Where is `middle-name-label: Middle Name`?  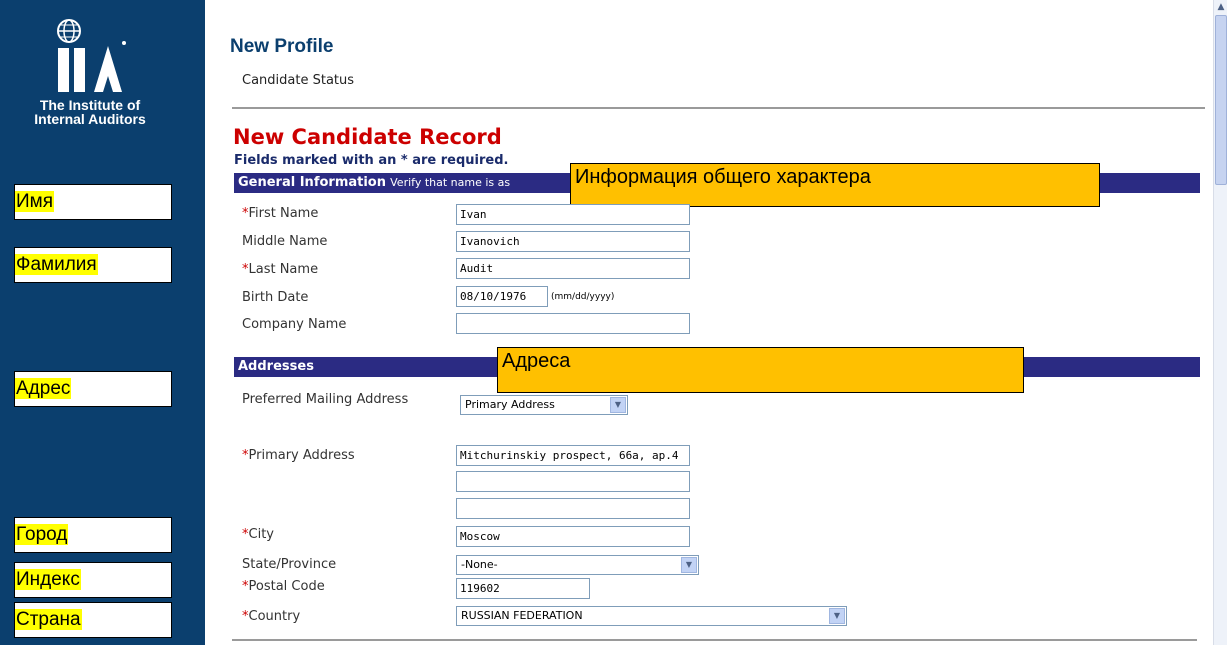
middle-name-label: Middle Name is located at coordinates (285, 241).